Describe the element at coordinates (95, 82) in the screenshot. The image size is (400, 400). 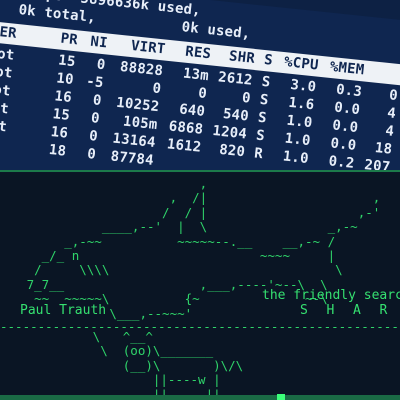
I see `process-cell: -5` at that location.